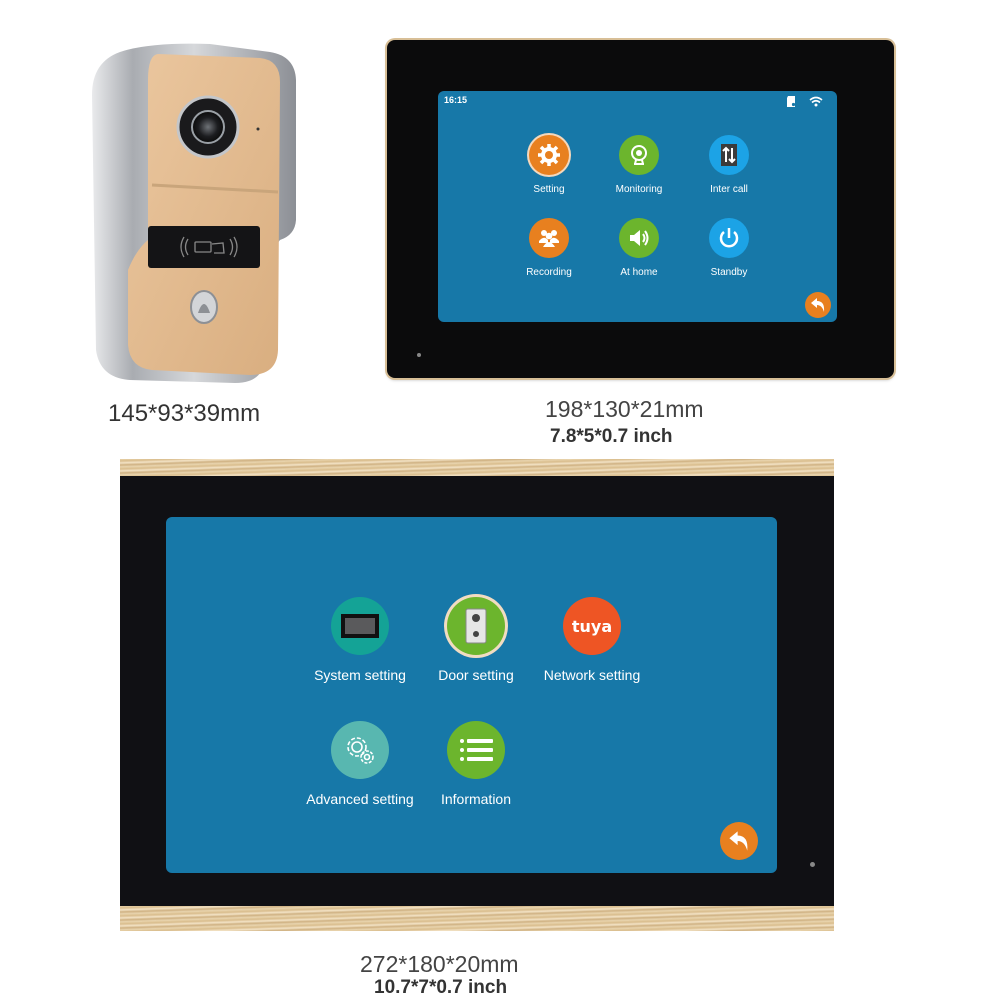 This screenshot has width=1000, height=1000. I want to click on wifi-icon, so click(816, 101).